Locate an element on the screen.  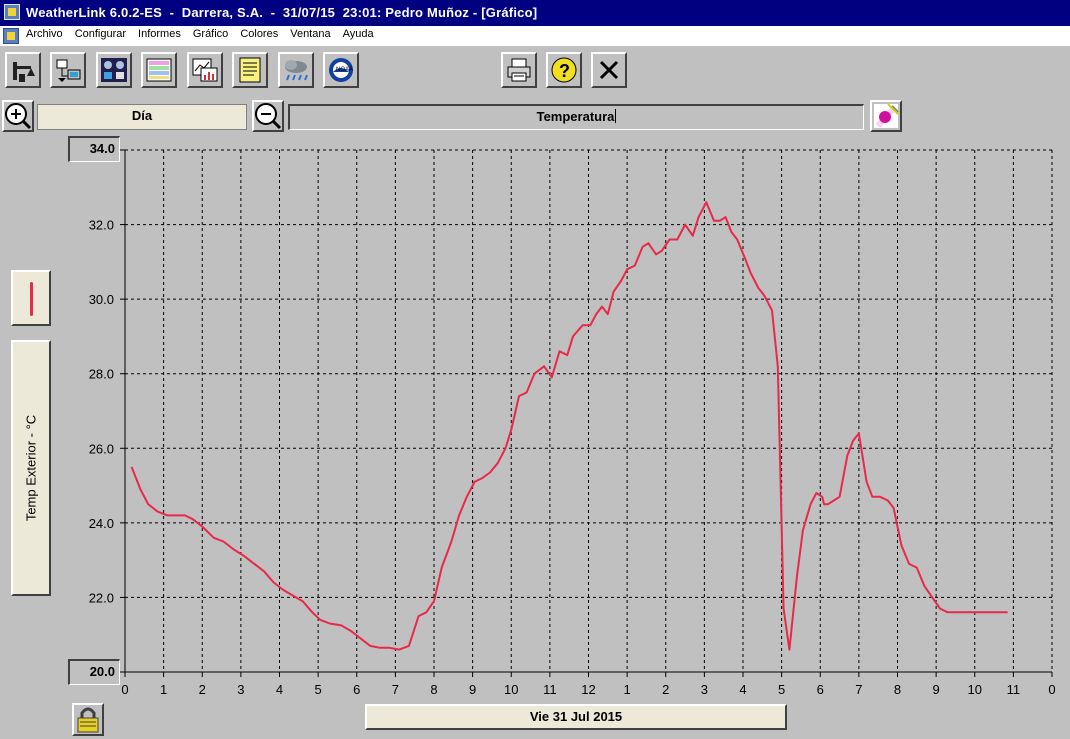
x-tick-label: 12 is located at coordinates (588, 689).